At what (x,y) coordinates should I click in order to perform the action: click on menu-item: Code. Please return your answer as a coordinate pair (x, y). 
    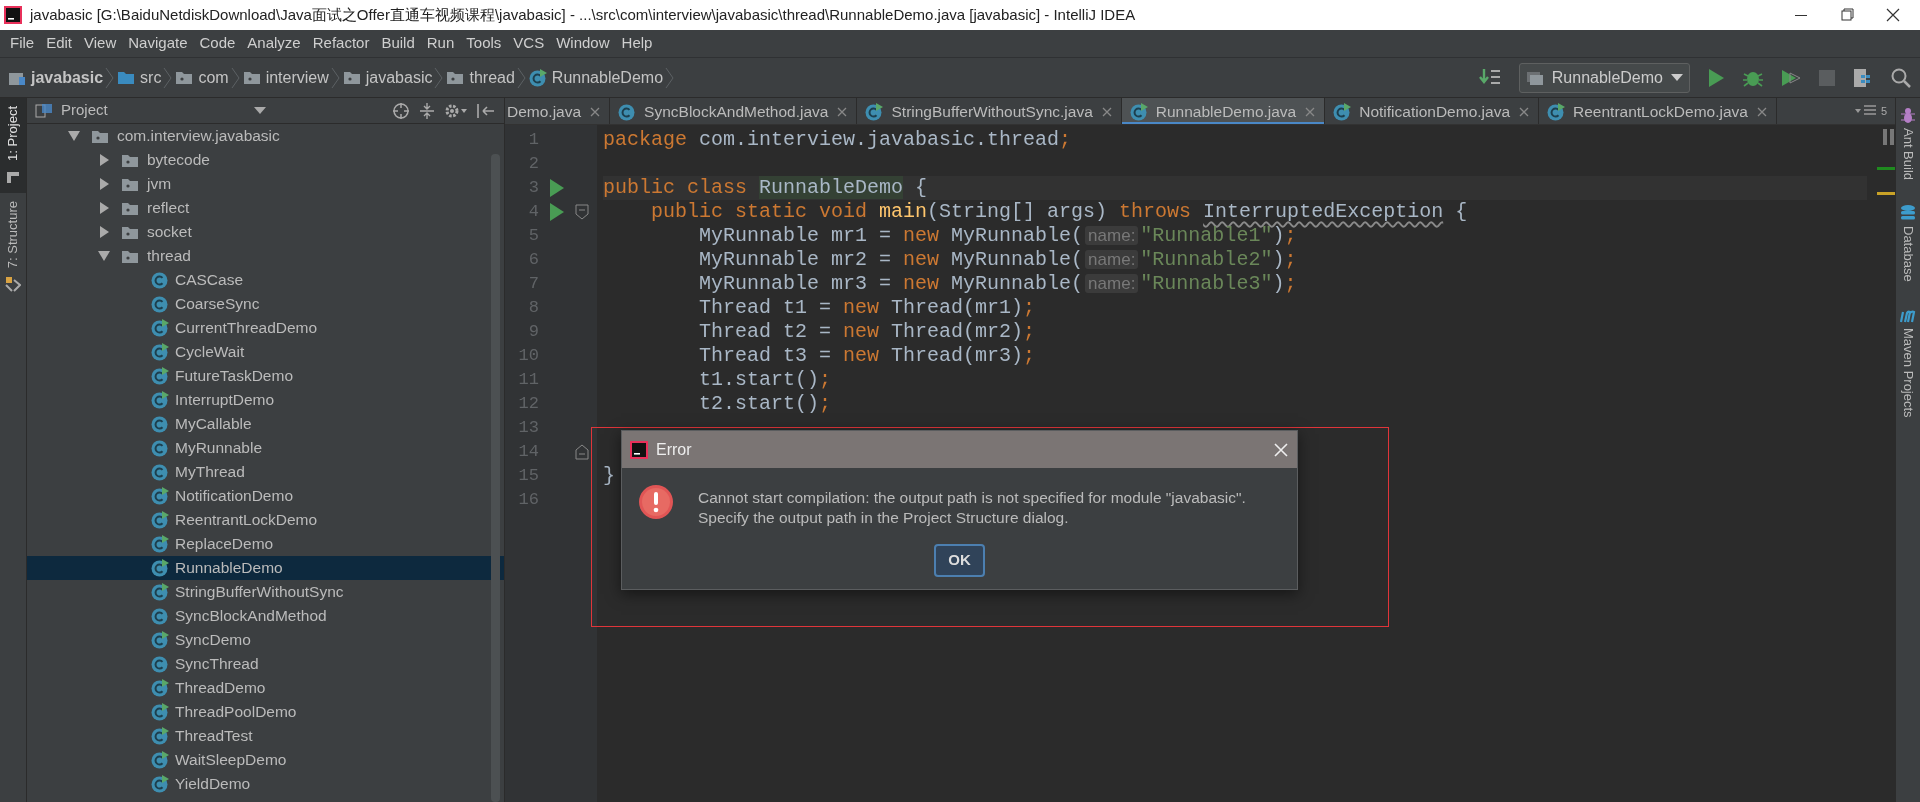
    Looking at the image, I should click on (217, 43).